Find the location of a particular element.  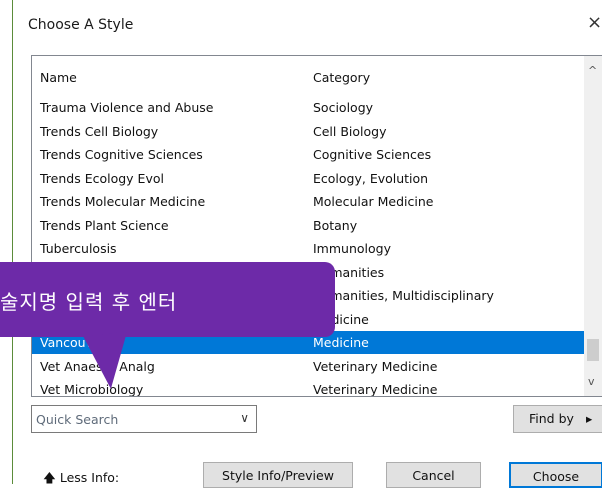

style-category: Cognitive Sciences is located at coordinates (372, 154).